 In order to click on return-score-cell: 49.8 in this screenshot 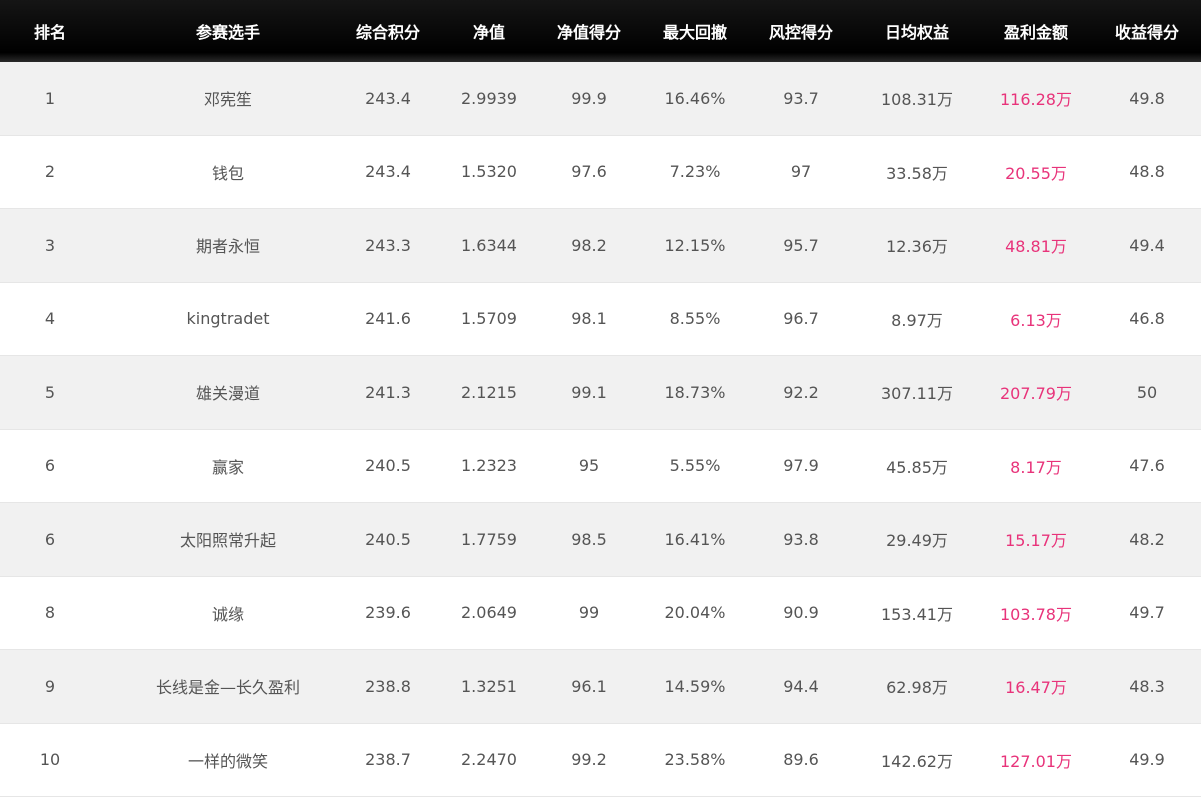, I will do `click(1147, 98)`.